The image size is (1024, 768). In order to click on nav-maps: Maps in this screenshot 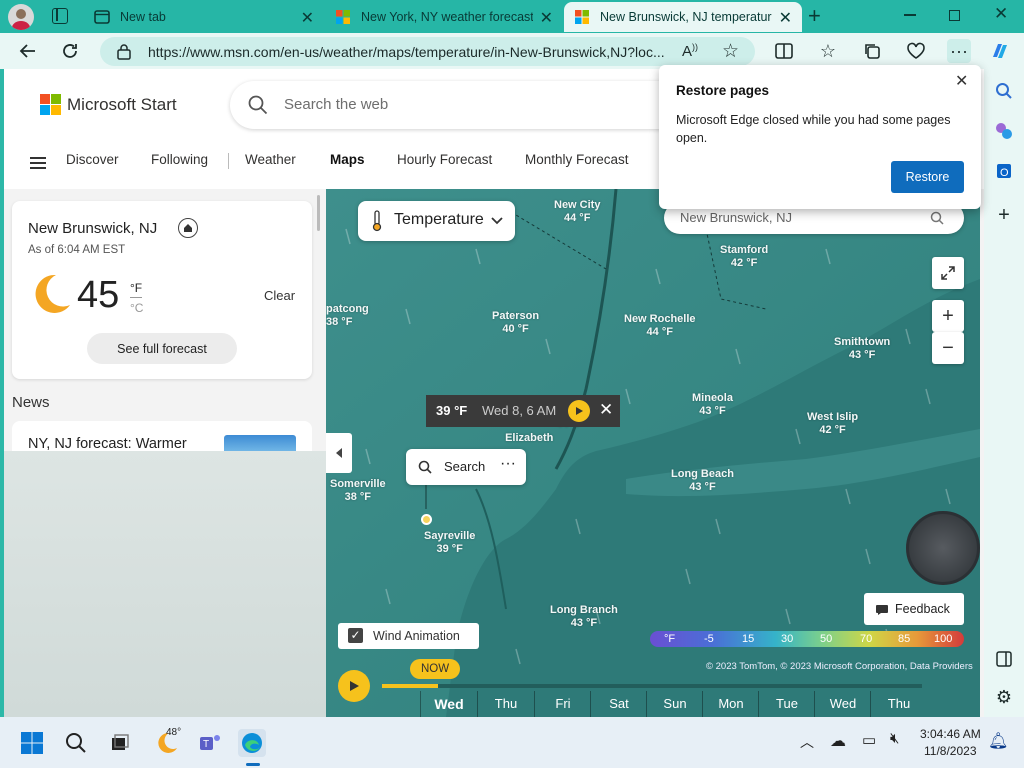, I will do `click(347, 159)`.